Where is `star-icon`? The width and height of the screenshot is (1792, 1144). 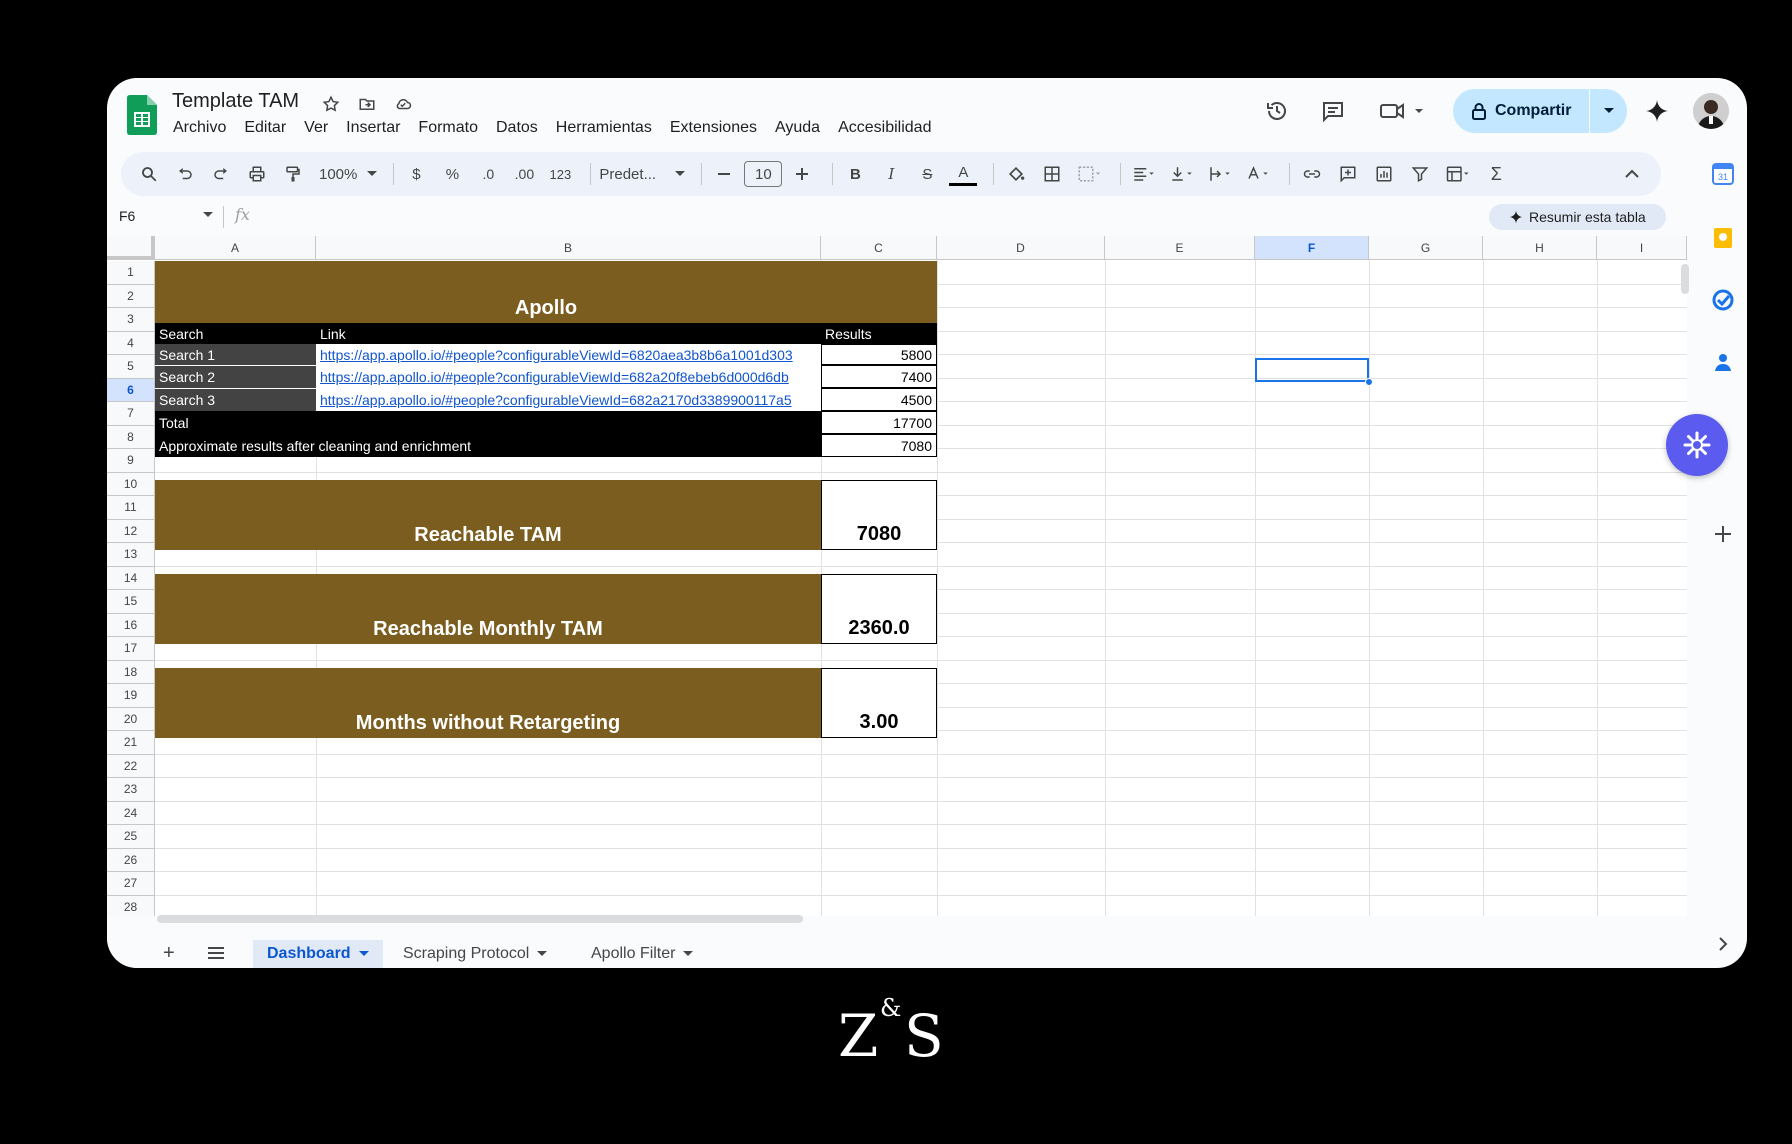
star-icon is located at coordinates (331, 104).